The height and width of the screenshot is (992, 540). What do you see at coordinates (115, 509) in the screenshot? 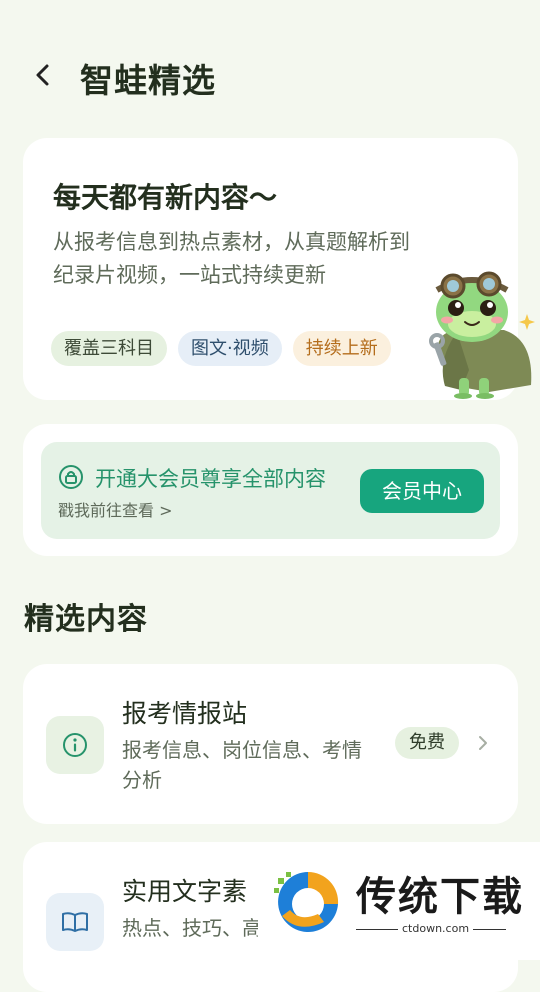
I see `vip-subtitle-link: 戳我前往查看 >` at bounding box center [115, 509].